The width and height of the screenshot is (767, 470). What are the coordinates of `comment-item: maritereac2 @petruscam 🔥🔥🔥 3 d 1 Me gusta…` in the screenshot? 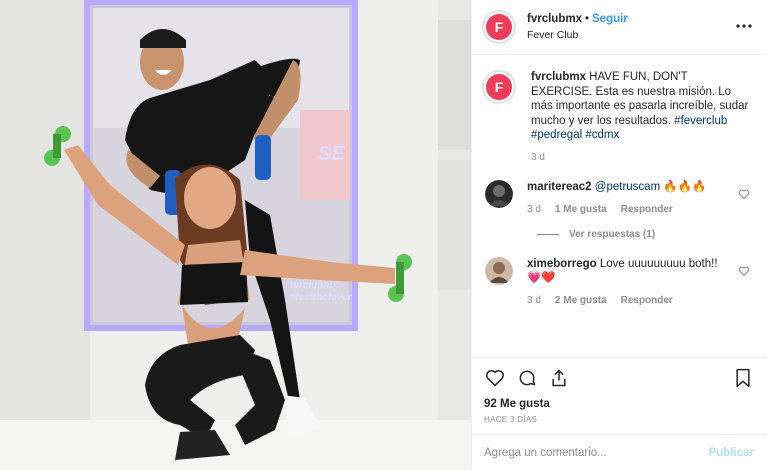 It's located at (618, 198).